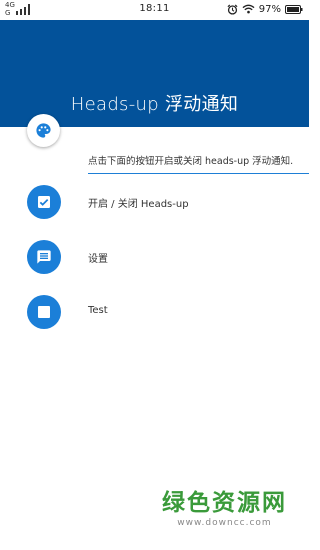 Image resolution: width=320 pixels, height=550 pixels. What do you see at coordinates (224, 503) in the screenshot?
I see `watermark-title: 绿色资源网` at bounding box center [224, 503].